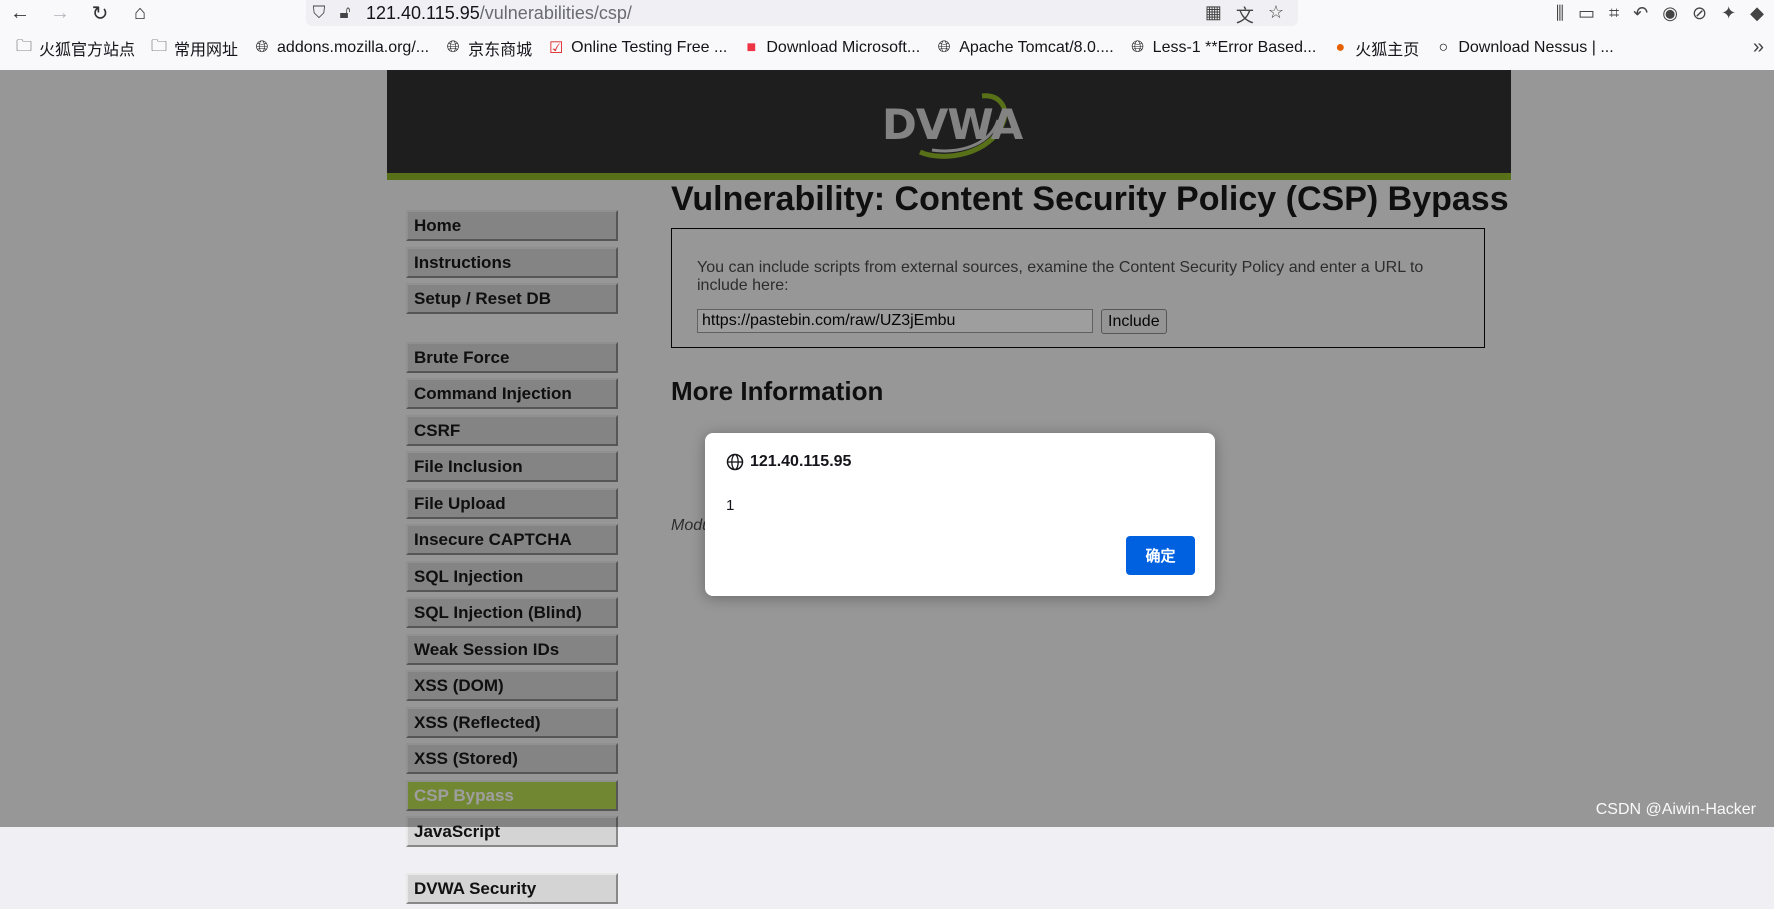 The height and width of the screenshot is (909, 1774). Describe the element at coordinates (20, 13) in the screenshot. I see `back-arrow-icon: ←` at that location.